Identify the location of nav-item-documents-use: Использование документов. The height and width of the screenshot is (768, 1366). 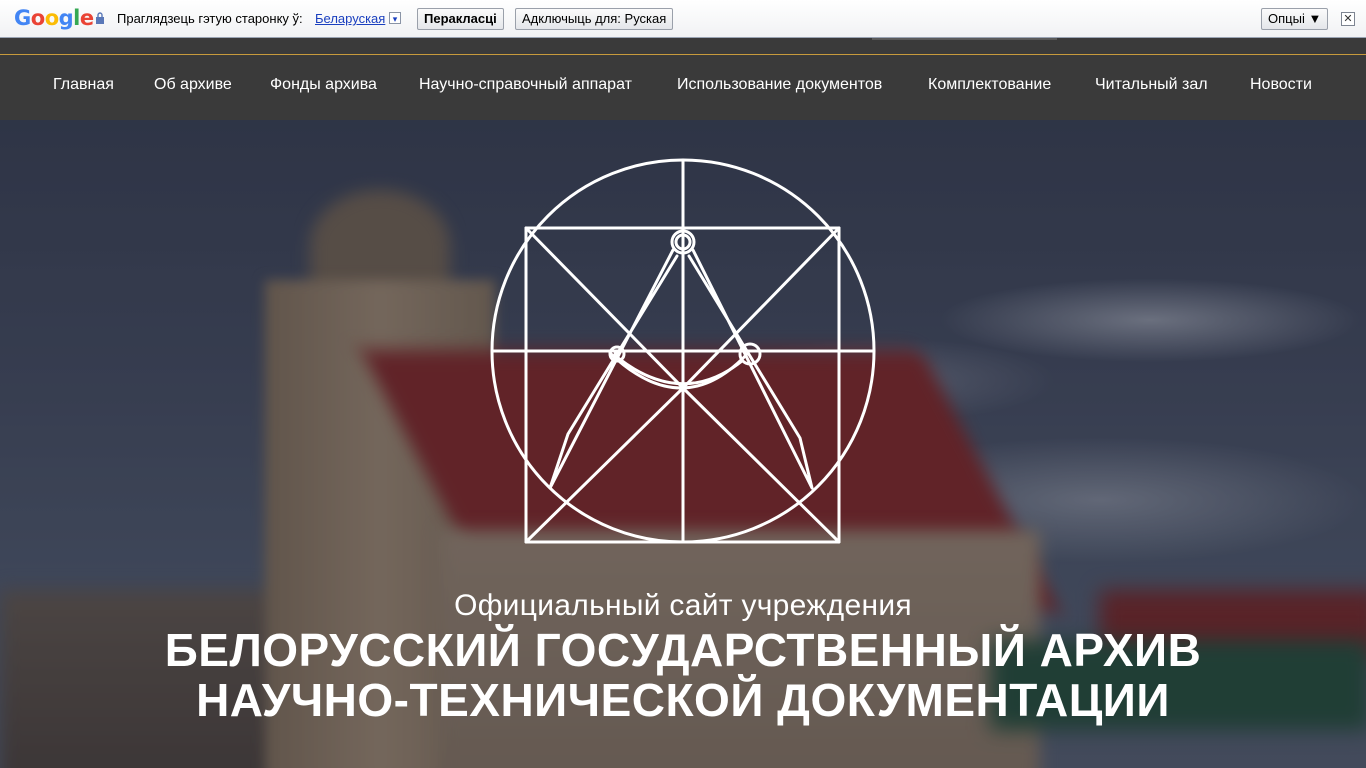
(779, 85).